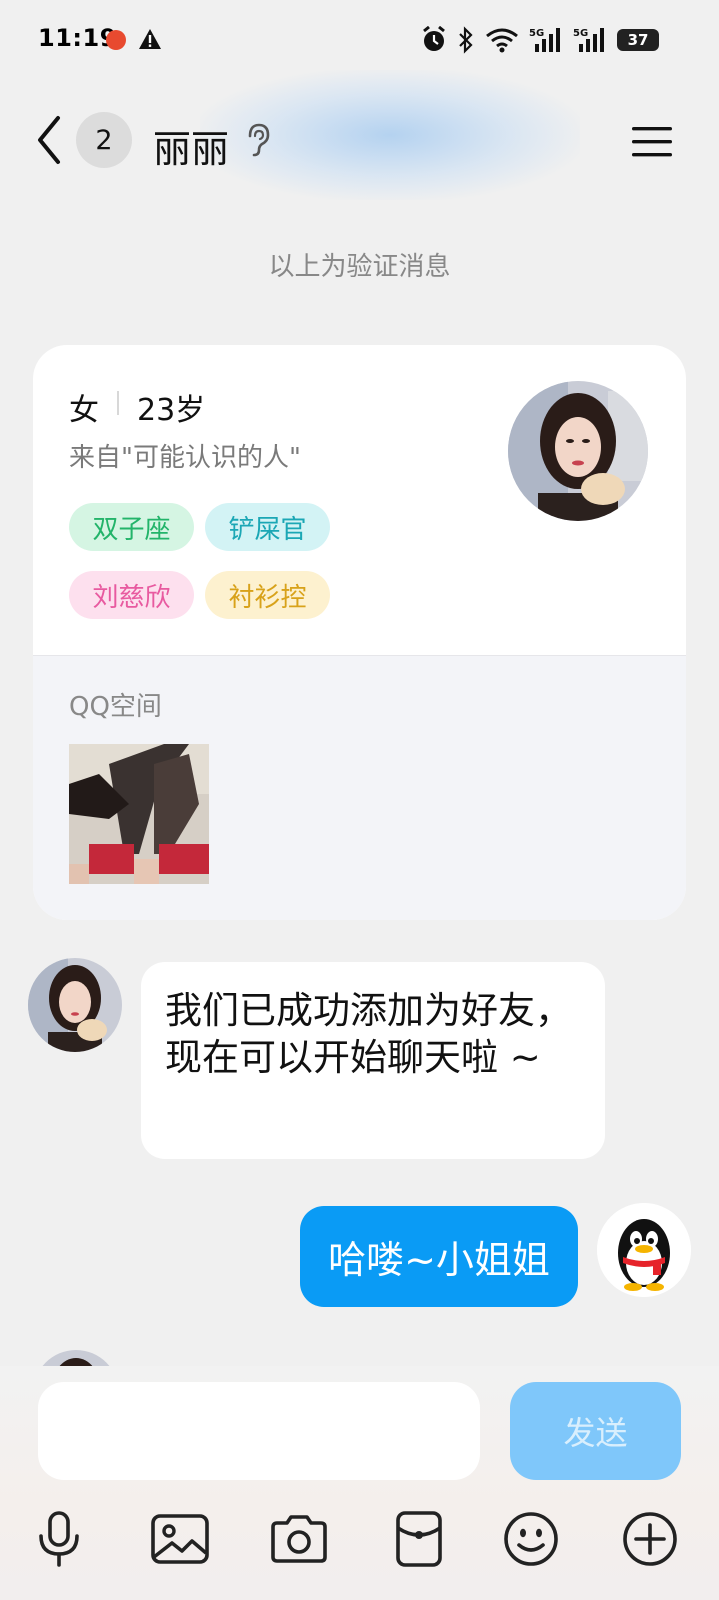 Image resolution: width=719 pixels, height=1600 pixels. I want to click on age-label: 23岁, so click(171, 410).